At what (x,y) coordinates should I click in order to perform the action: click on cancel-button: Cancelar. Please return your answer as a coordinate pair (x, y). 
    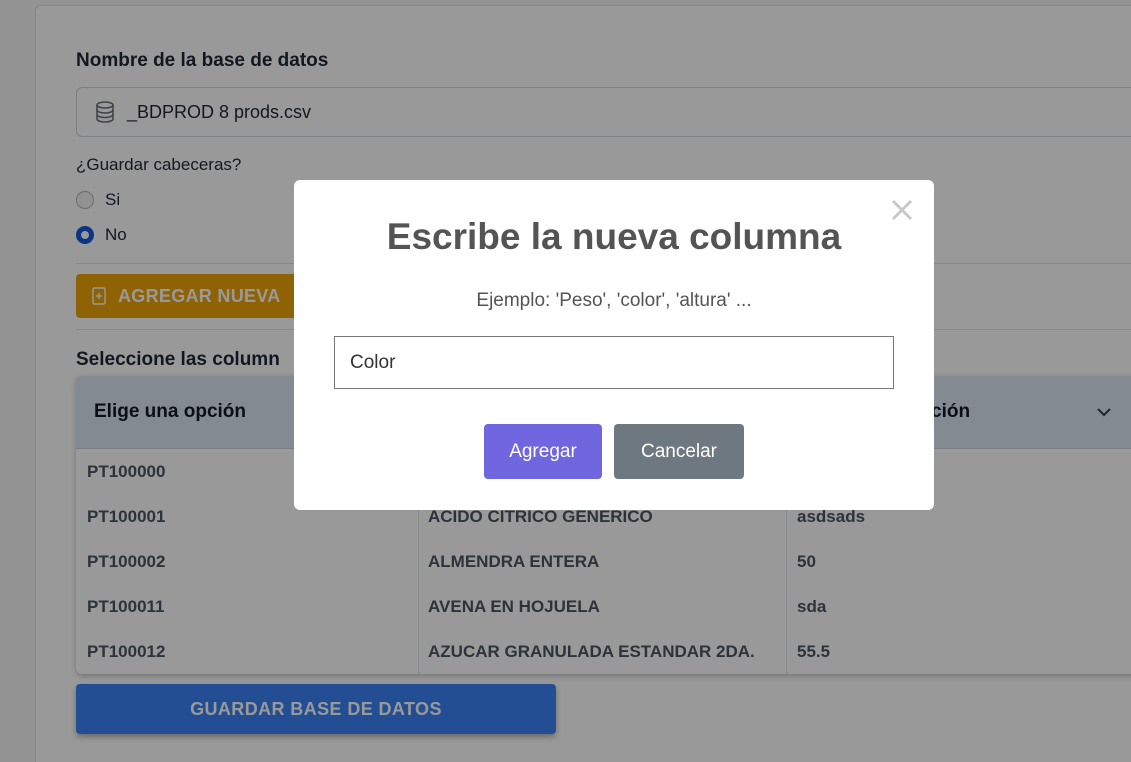
    Looking at the image, I should click on (679, 451).